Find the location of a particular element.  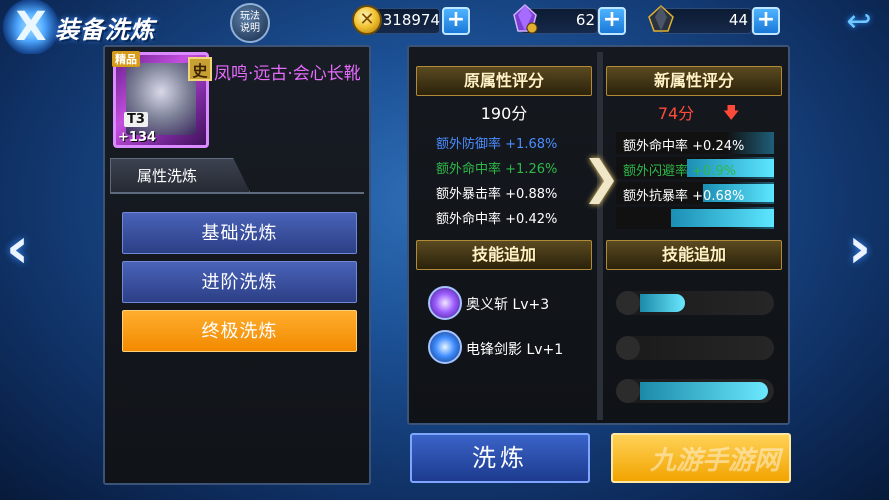

new-skill-header: 技能追加 is located at coordinates (694, 255).